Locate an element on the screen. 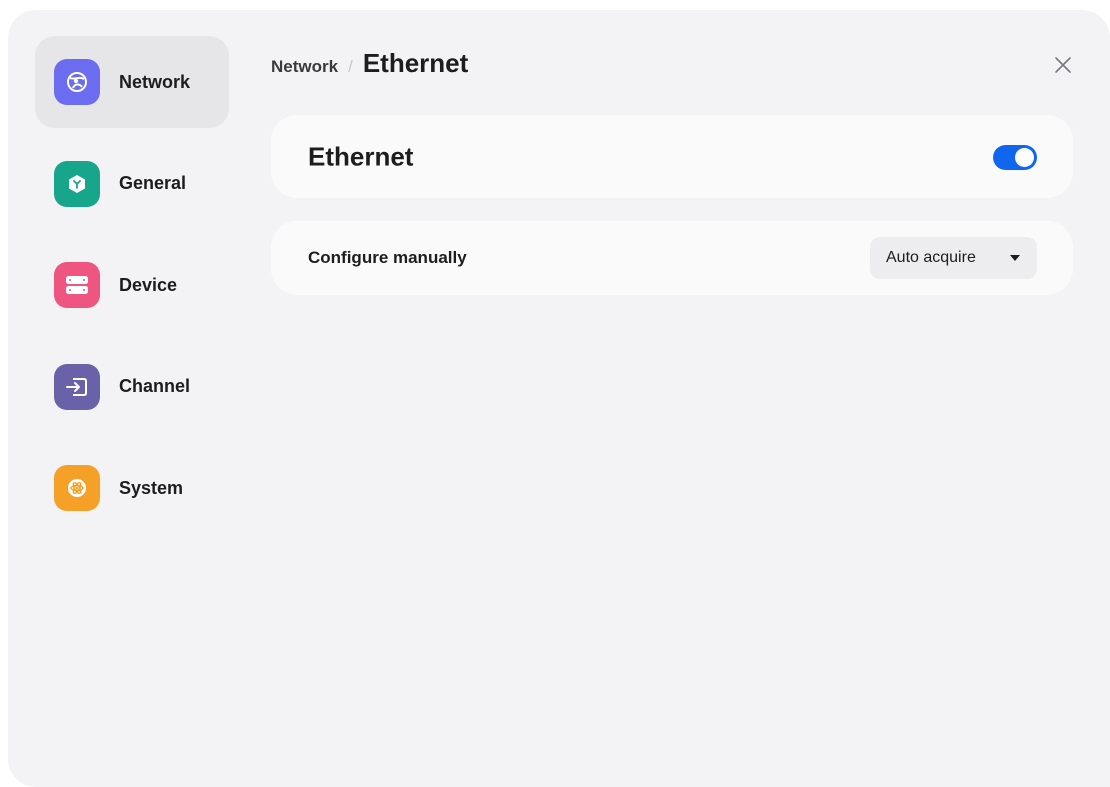 The height and width of the screenshot is (787, 1110). close-icon is located at coordinates (1063, 65).